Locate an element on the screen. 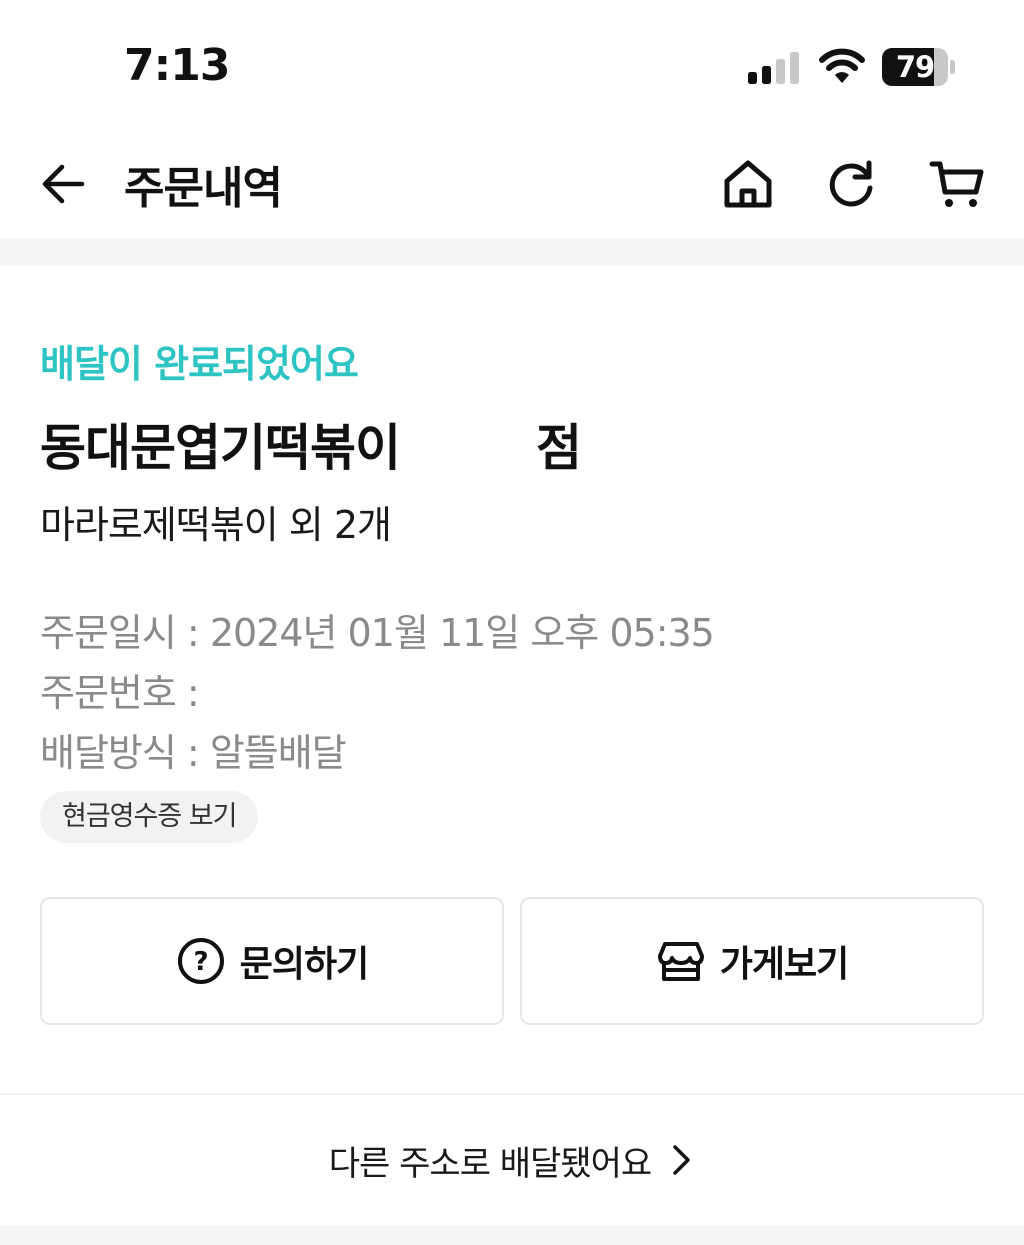 This screenshot has height=1245, width=1024. section-divider is located at coordinates (512, 252).